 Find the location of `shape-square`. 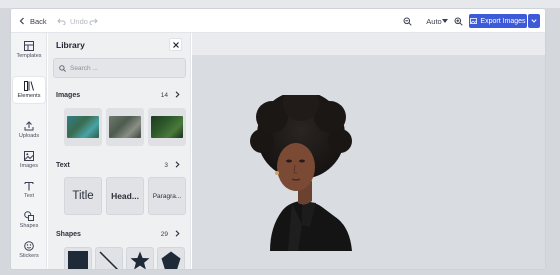

shape-square is located at coordinates (78, 258).